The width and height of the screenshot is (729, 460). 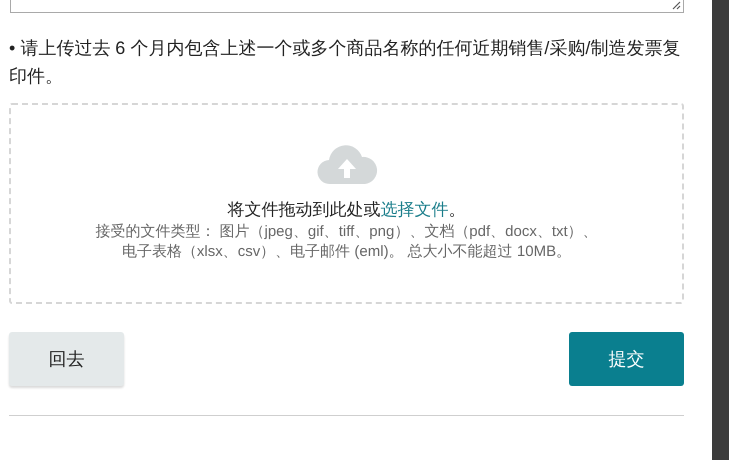 What do you see at coordinates (347, 210) in the screenshot?
I see `upload-prompt: 将文件拖动到此处或选择文件。` at bounding box center [347, 210].